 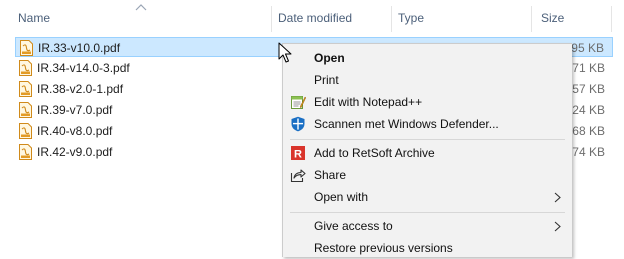 I want to click on retsoft-archive-icon: R, so click(x=298, y=153).